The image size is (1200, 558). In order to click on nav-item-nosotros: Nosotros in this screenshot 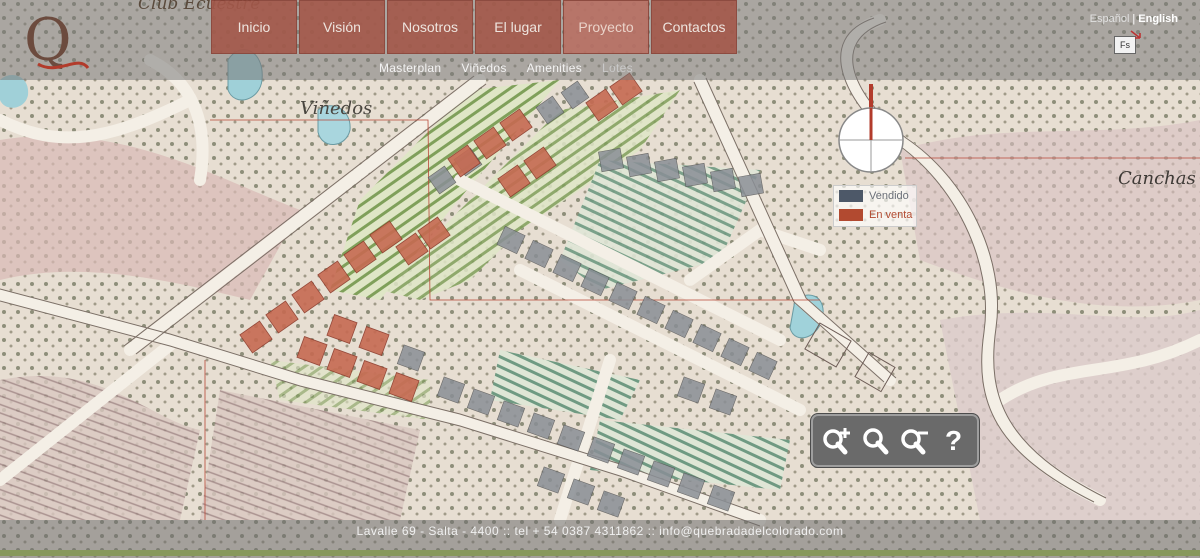, I will do `click(430, 27)`.